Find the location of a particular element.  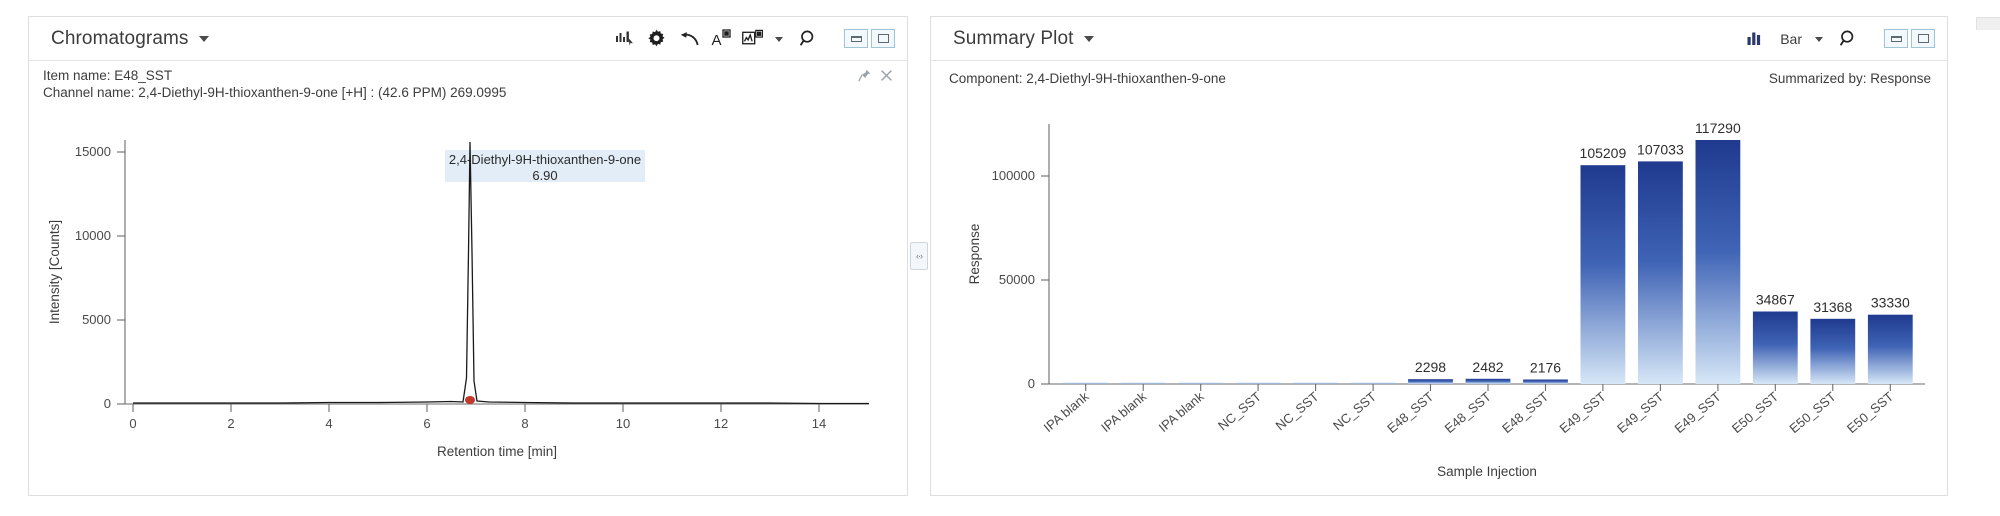

summary-y-axis-title: Response is located at coordinates (974, 253).